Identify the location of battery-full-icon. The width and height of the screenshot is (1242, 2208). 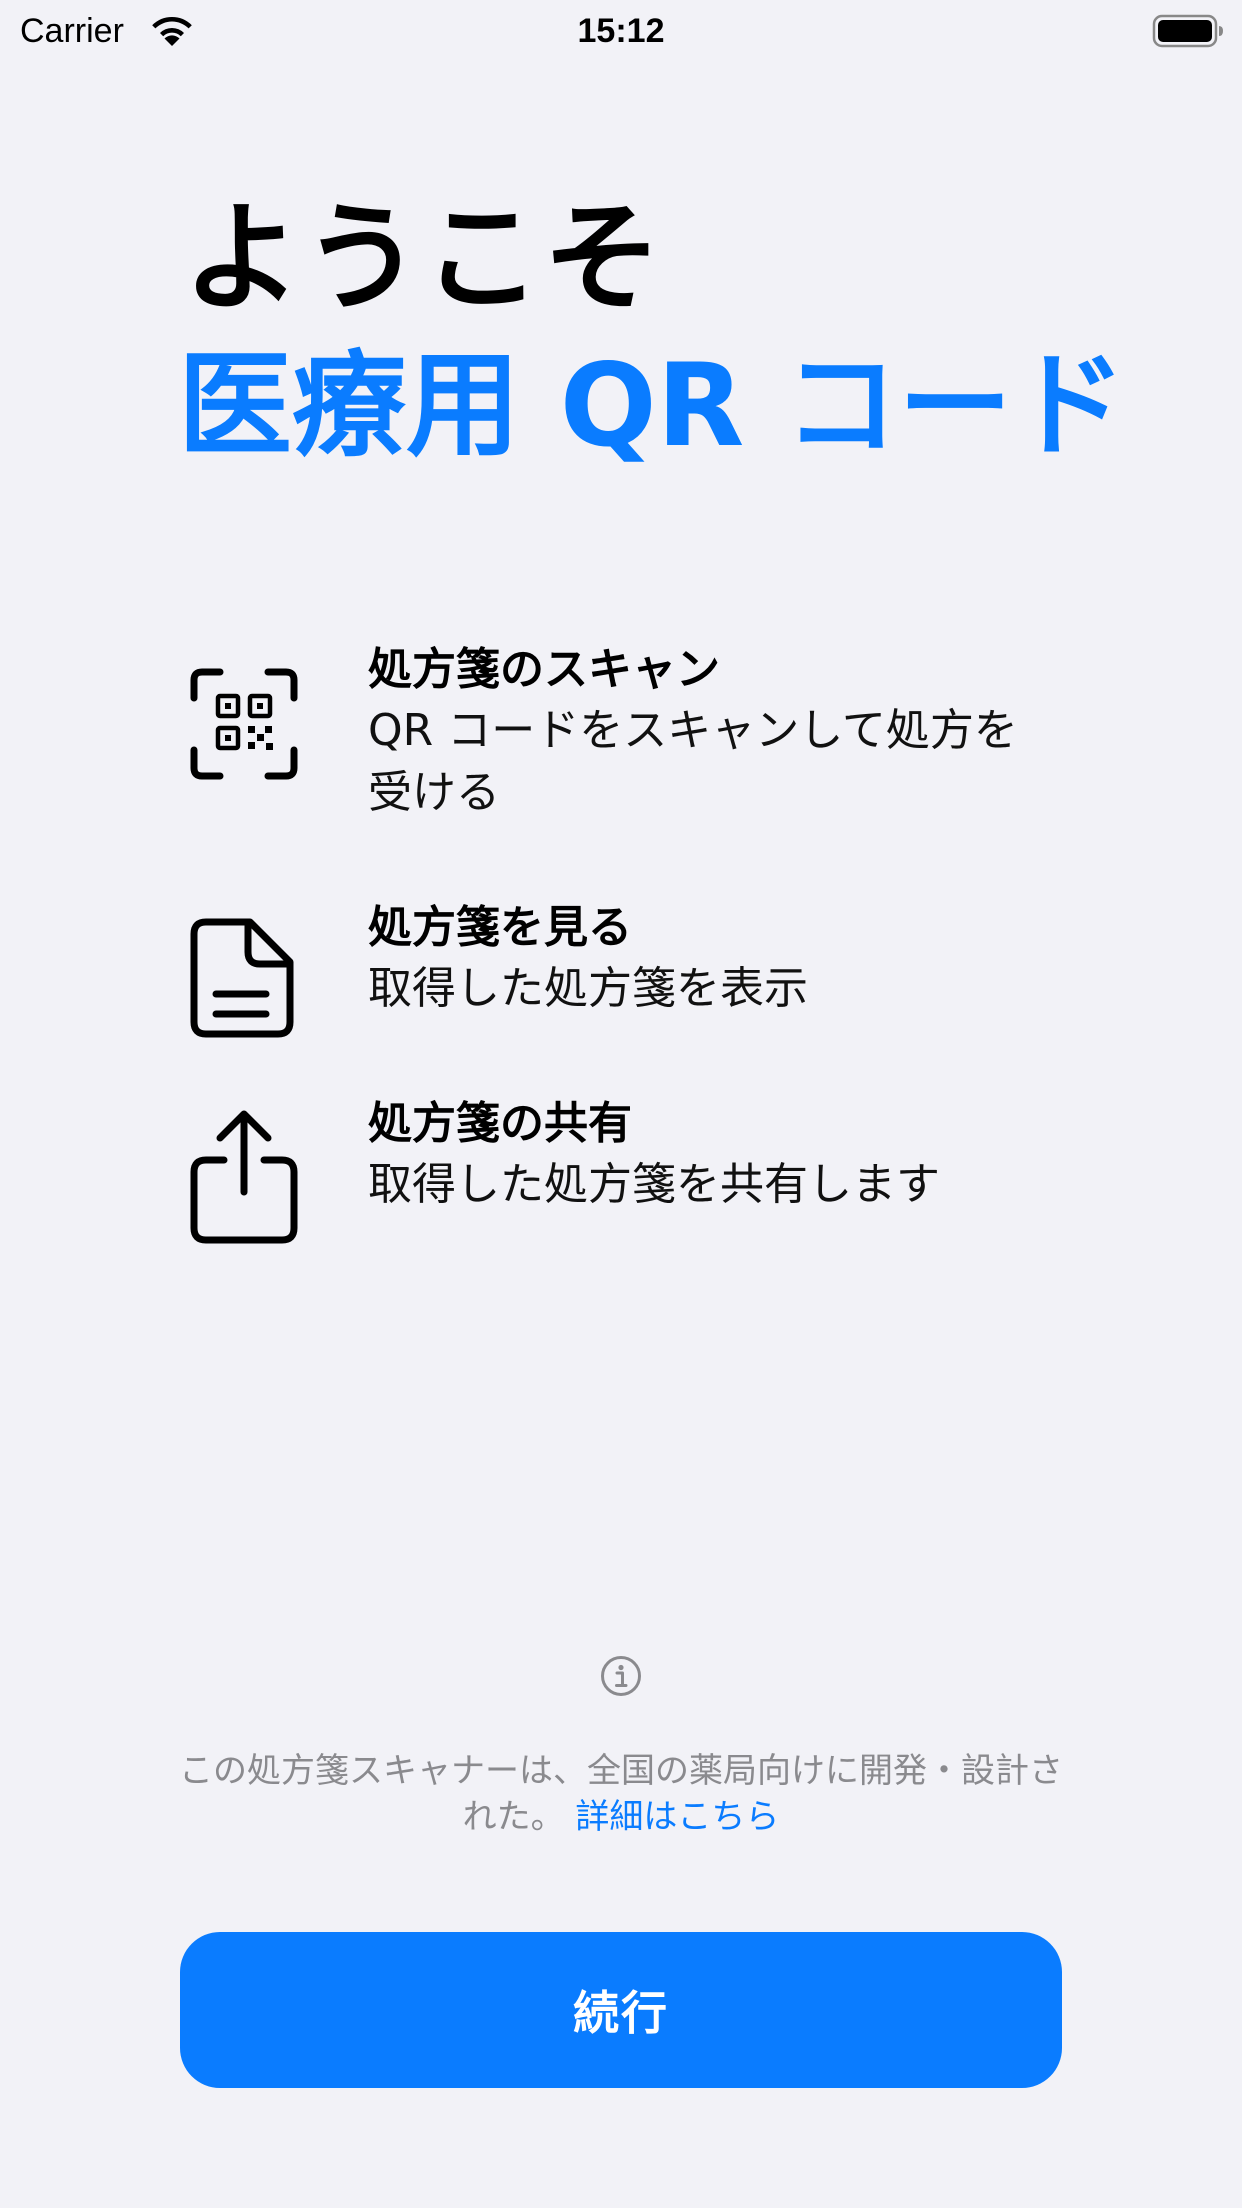
(1187, 31).